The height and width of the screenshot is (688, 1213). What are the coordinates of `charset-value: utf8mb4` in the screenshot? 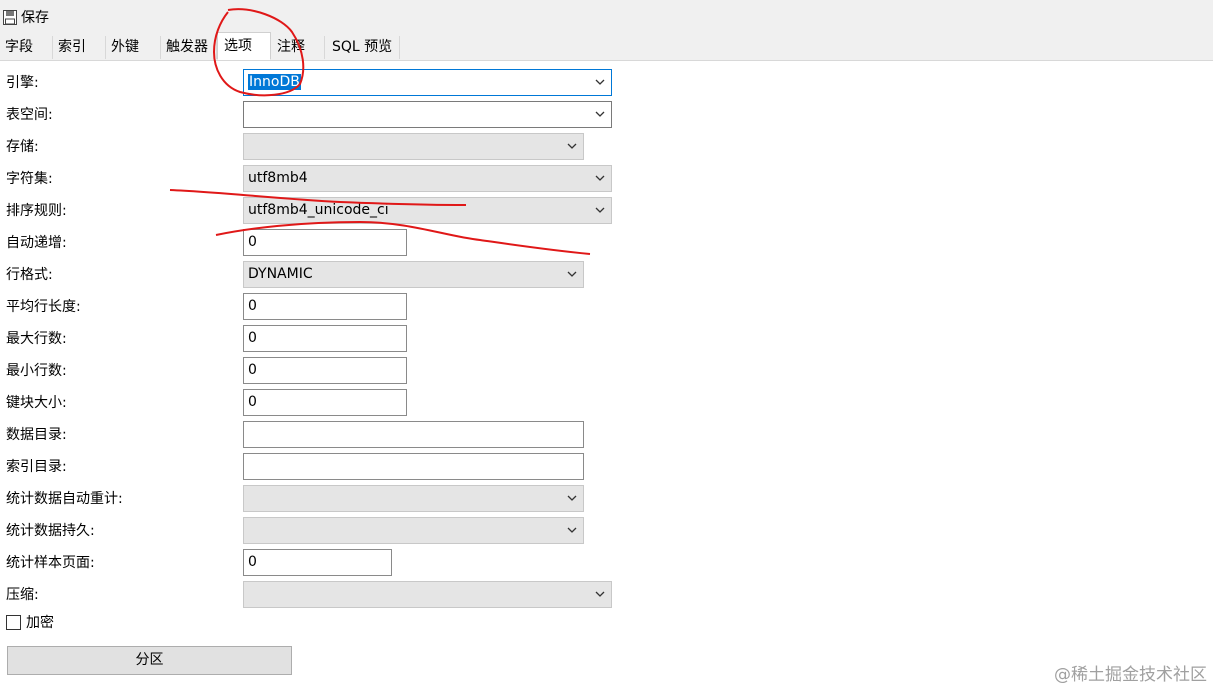 It's located at (278, 178).